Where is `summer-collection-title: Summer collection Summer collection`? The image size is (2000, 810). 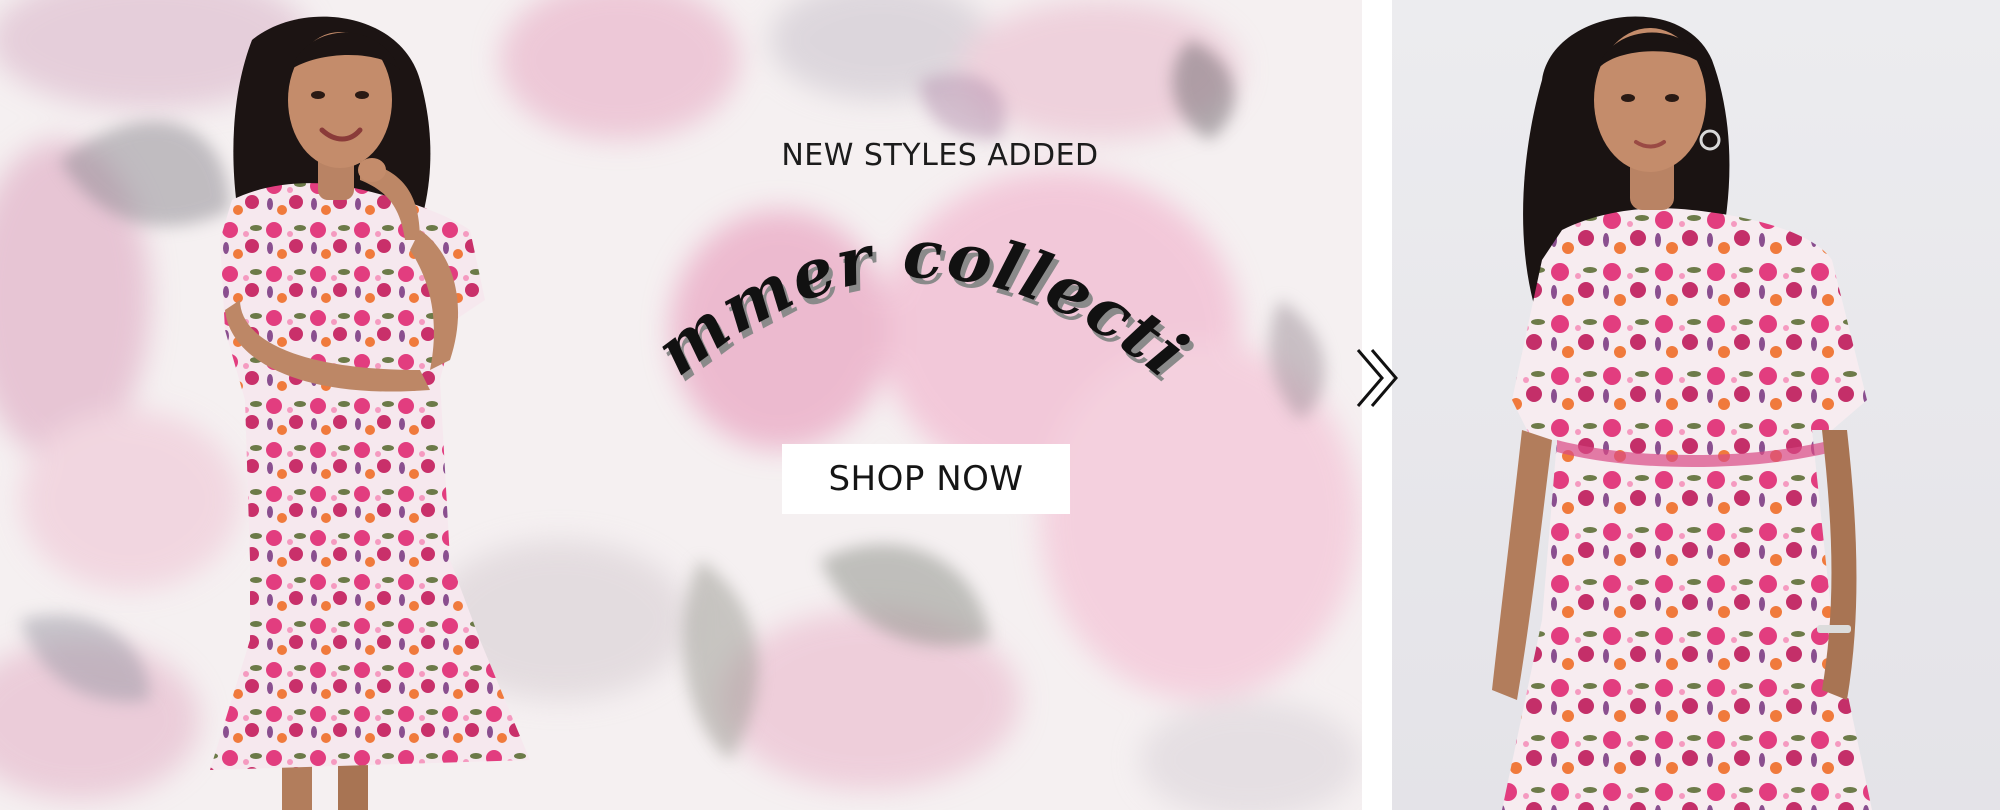
summer-collection-title: Summer collection Summer collection is located at coordinates (912, 299).